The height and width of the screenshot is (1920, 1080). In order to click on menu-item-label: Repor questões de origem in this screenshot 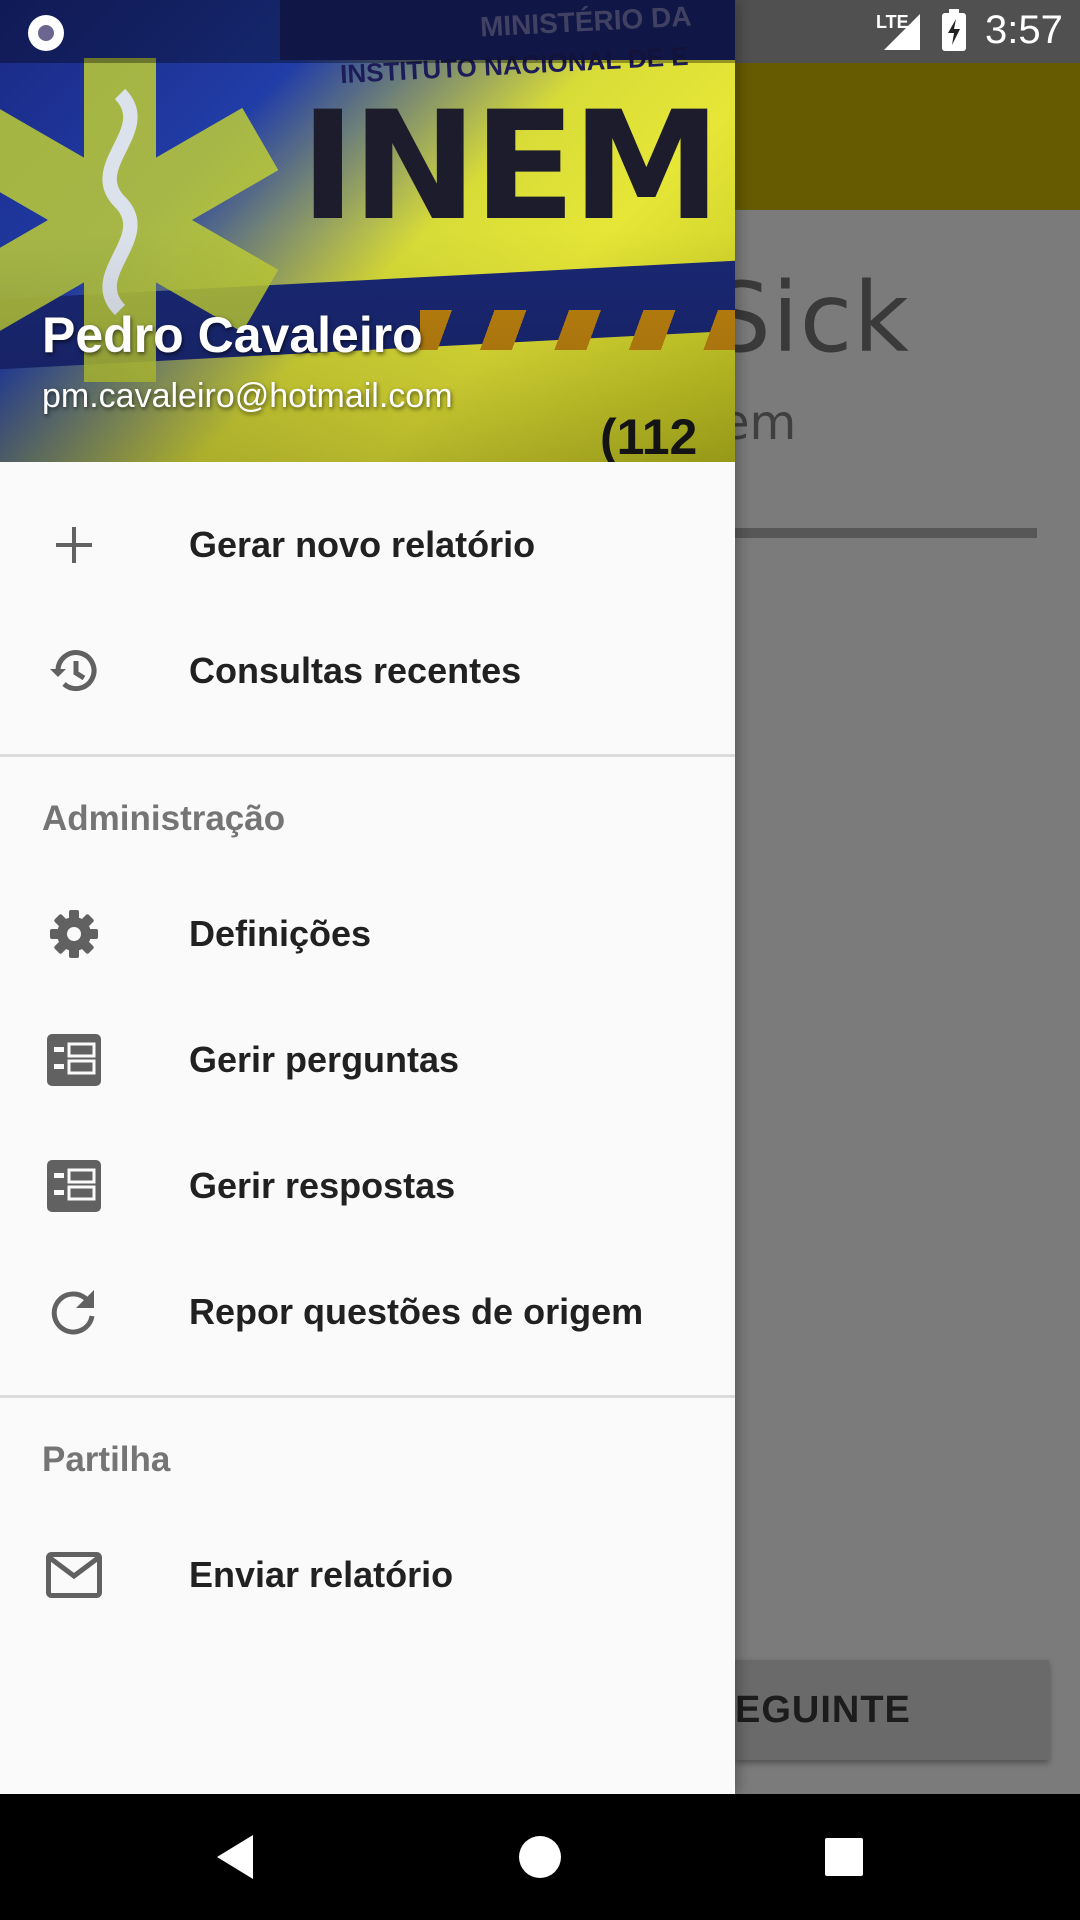, I will do `click(416, 1311)`.